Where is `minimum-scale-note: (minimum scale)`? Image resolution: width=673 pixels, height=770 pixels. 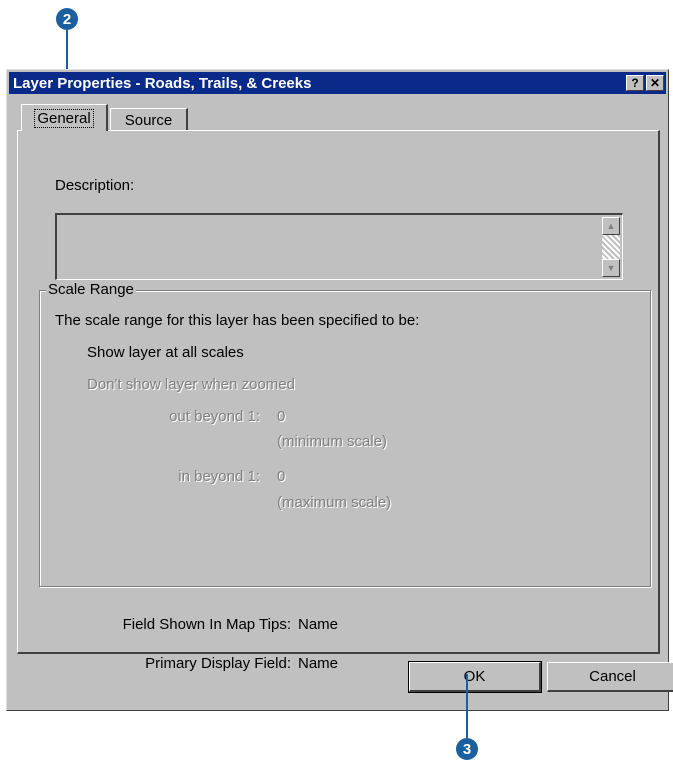 minimum-scale-note: (minimum scale) is located at coordinates (332, 441).